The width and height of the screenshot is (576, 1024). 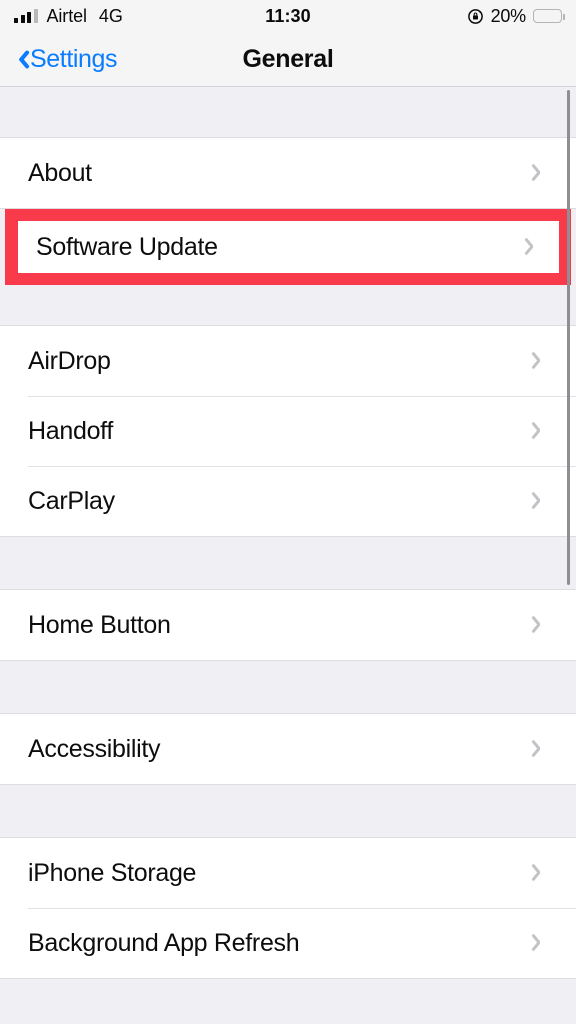 I want to click on list-item-label: About, so click(x=60, y=172).